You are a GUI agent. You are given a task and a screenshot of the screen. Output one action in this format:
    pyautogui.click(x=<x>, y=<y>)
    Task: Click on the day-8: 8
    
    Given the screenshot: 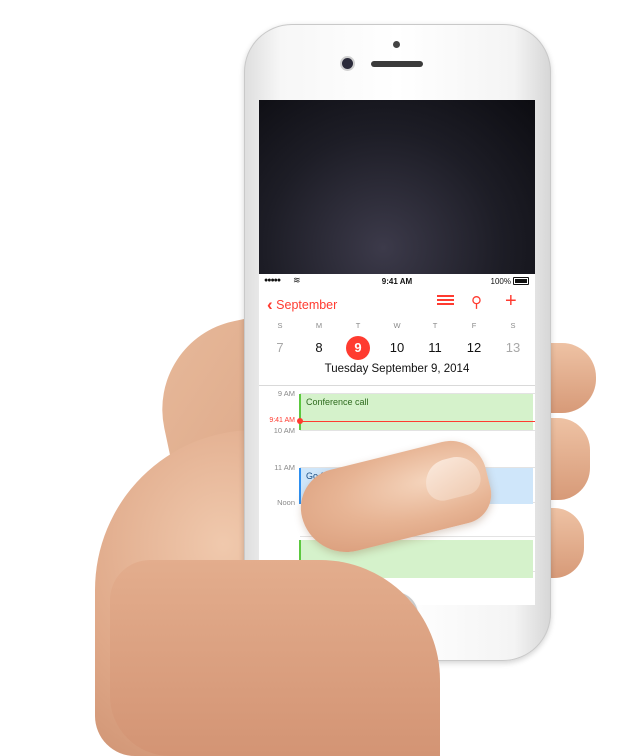 What is the action you would take?
    pyautogui.click(x=319, y=348)
    